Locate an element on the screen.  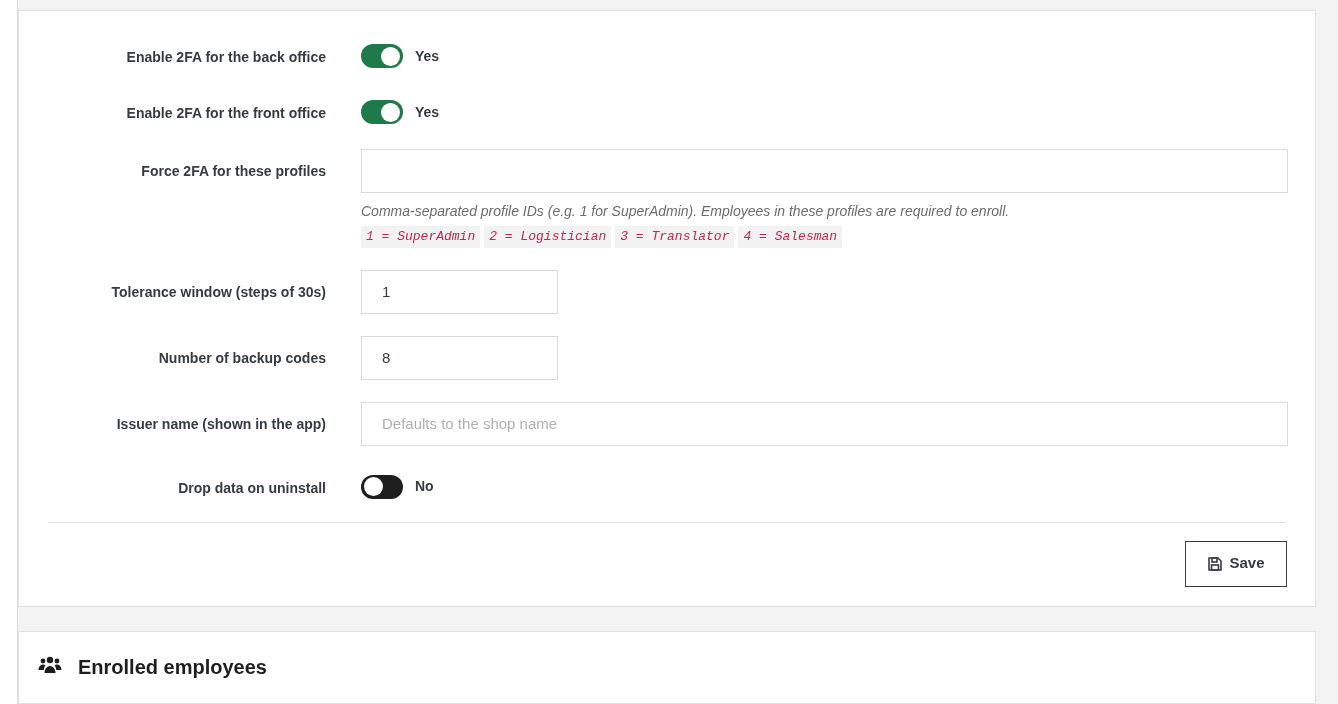
profile-code: 3 = Translator is located at coordinates (675, 237).